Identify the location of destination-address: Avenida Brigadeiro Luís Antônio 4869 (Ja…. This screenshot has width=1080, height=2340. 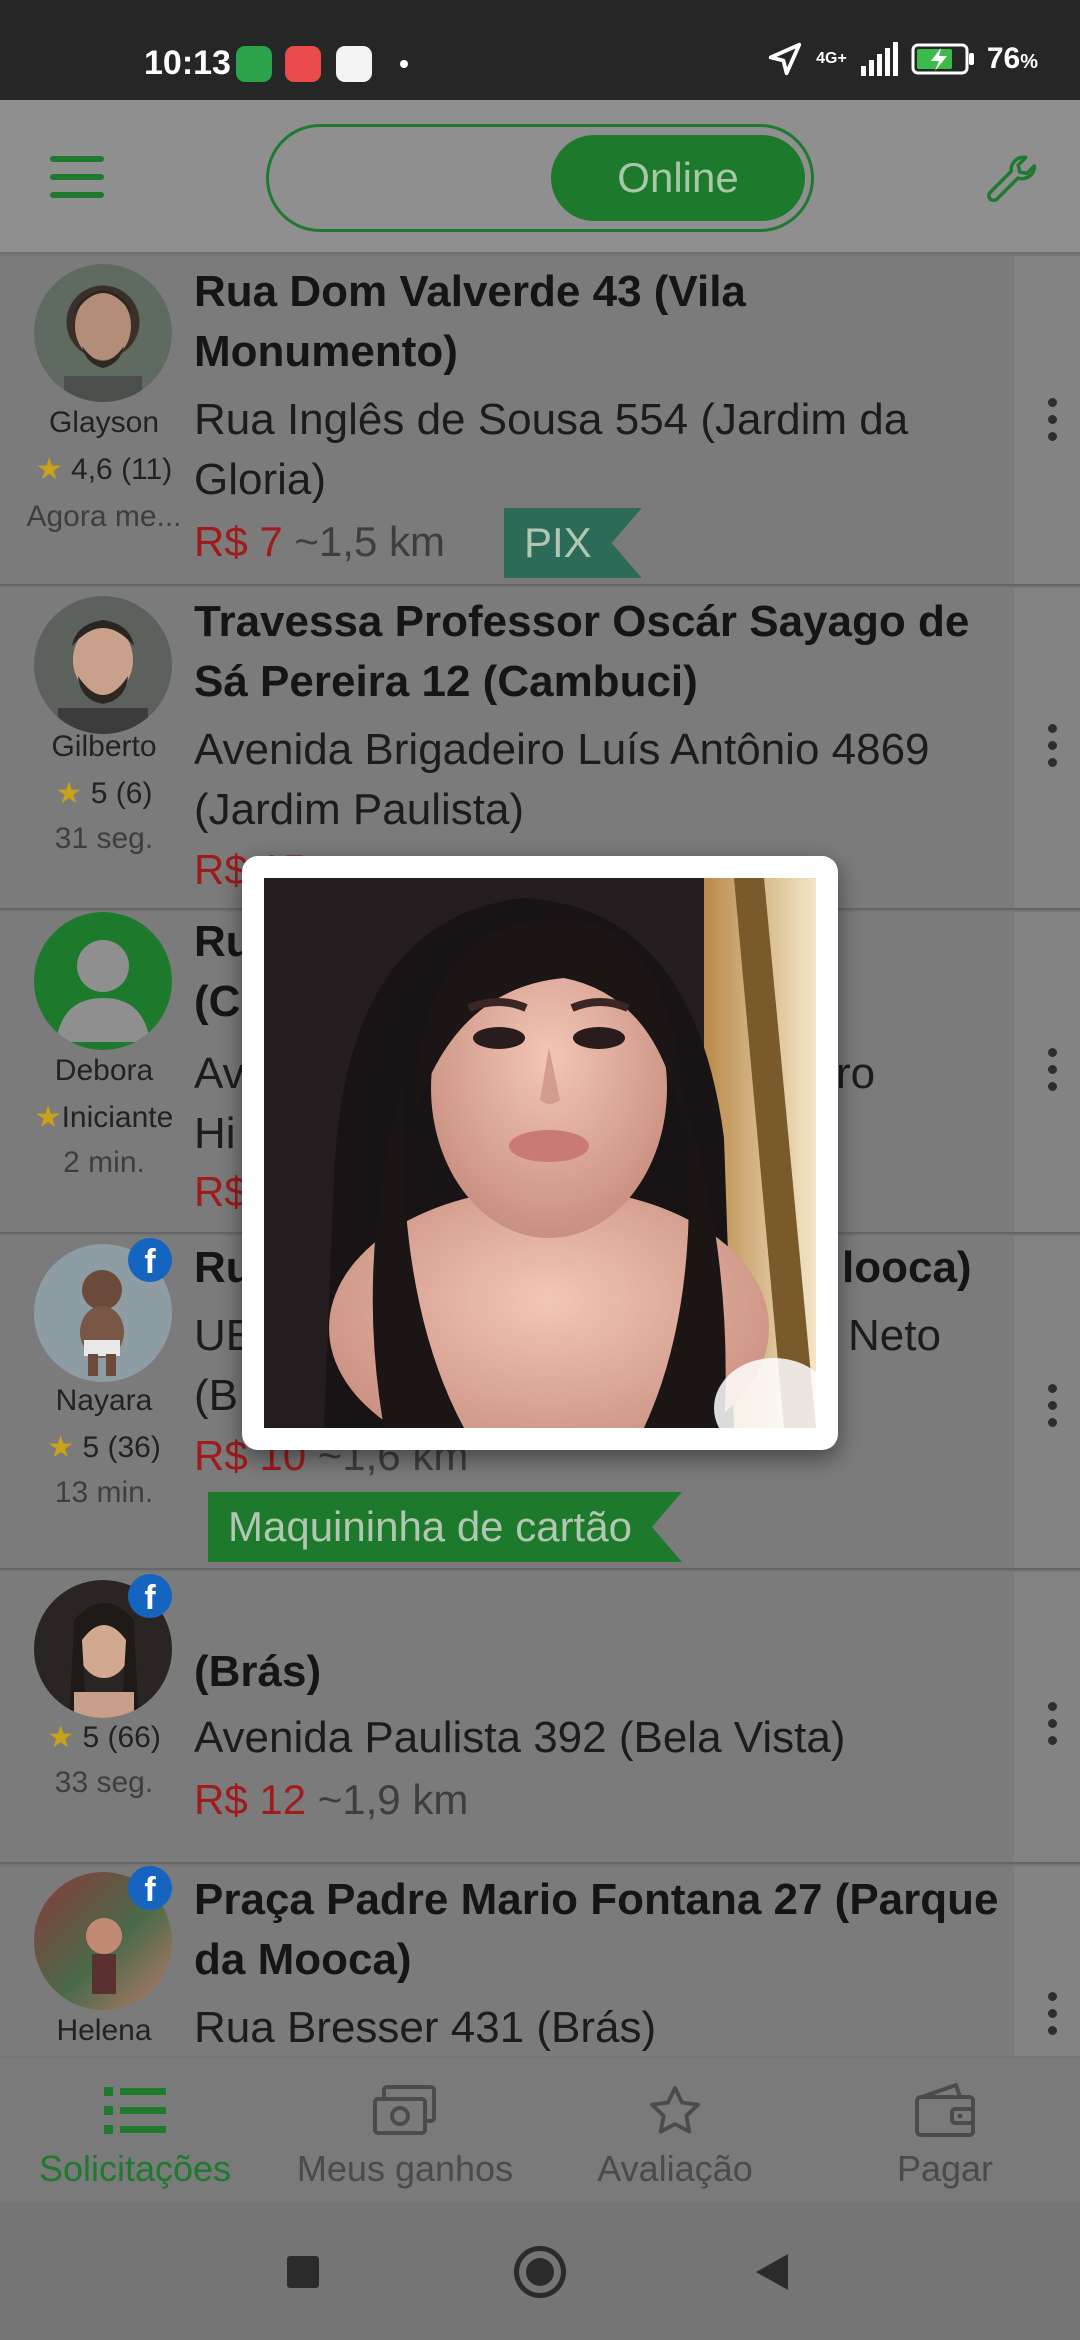
(562, 779).